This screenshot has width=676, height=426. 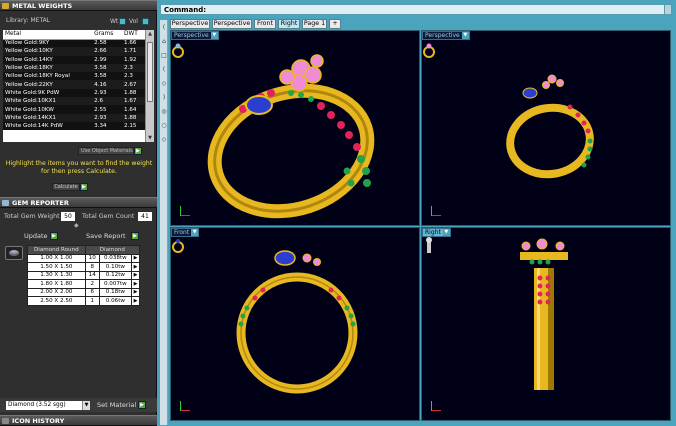 I want to click on table-row: White Gold:10KX1 2.6 1.67, so click(x=74, y=101).